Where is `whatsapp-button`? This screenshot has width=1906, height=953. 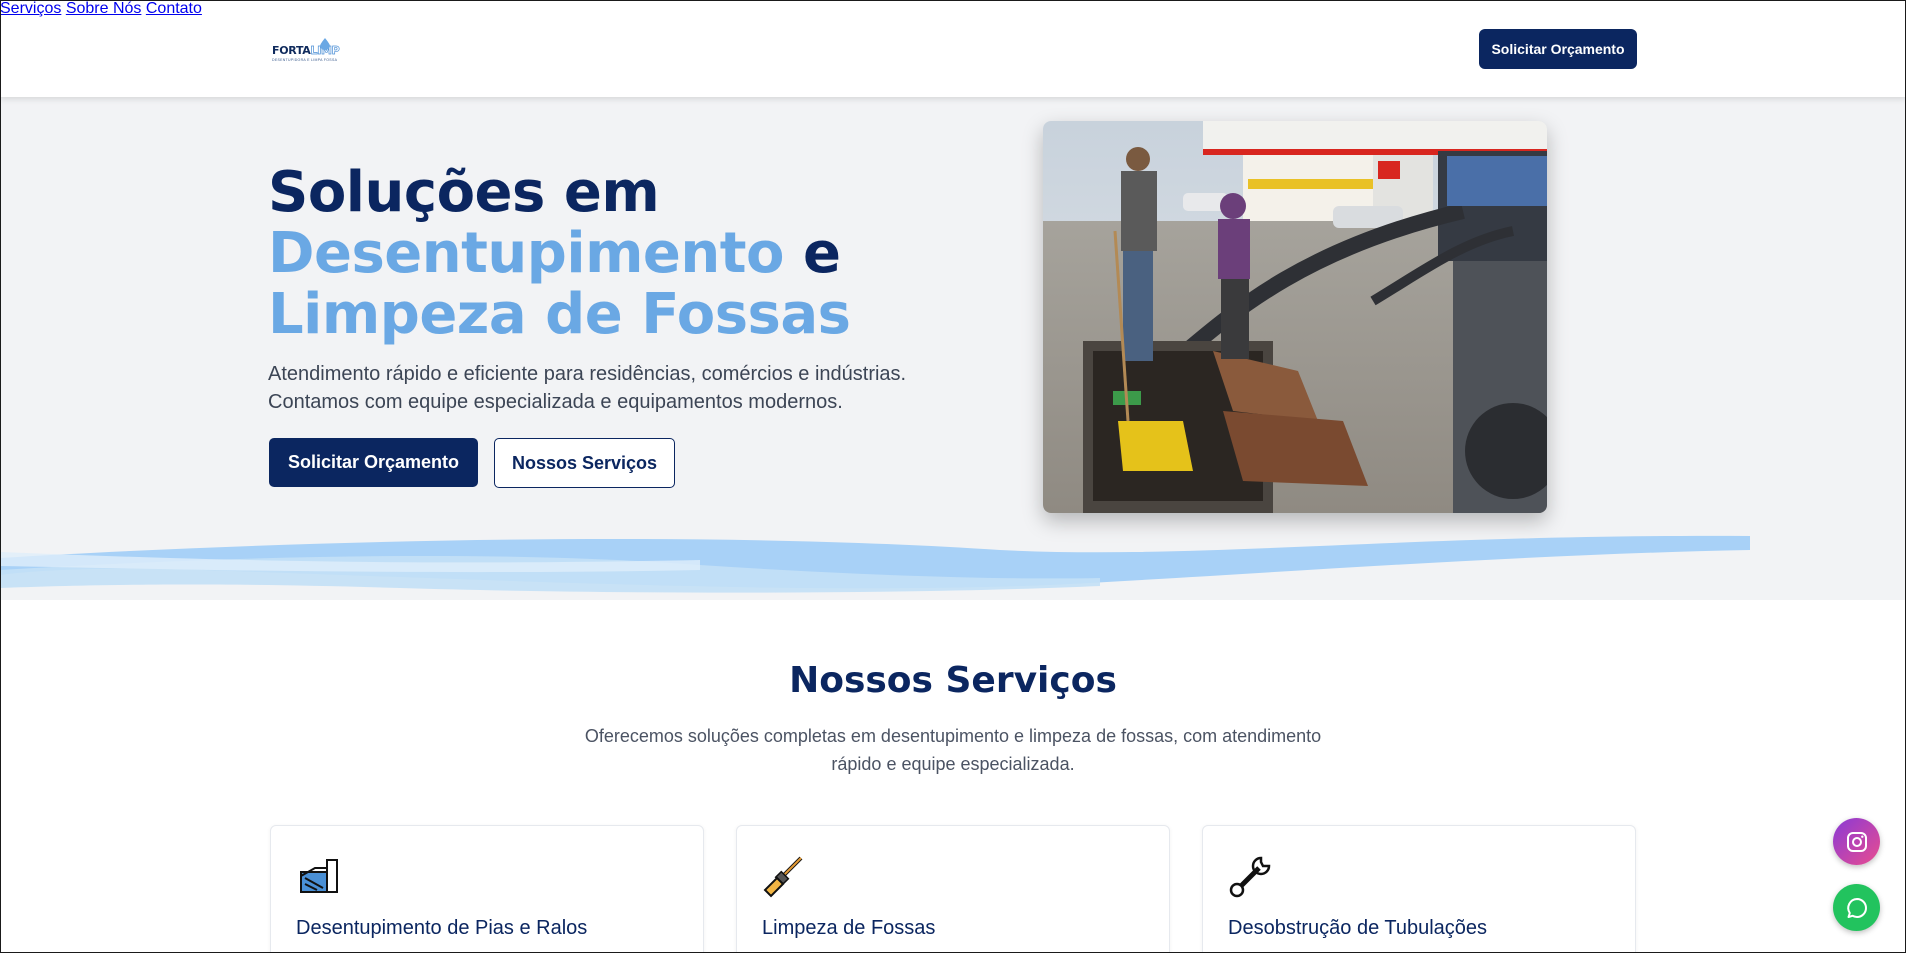 whatsapp-button is located at coordinates (1856, 907).